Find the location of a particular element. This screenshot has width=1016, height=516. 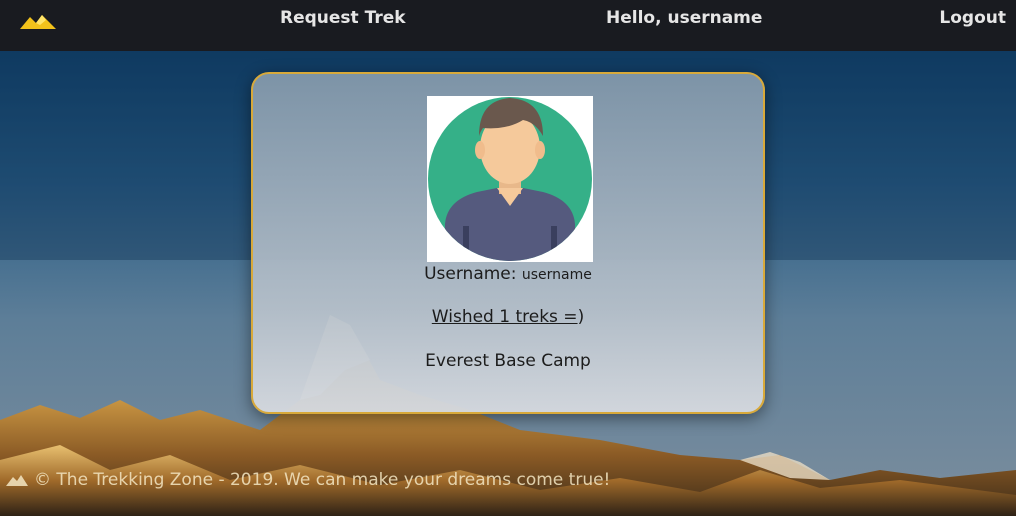

avatar is located at coordinates (510, 179).